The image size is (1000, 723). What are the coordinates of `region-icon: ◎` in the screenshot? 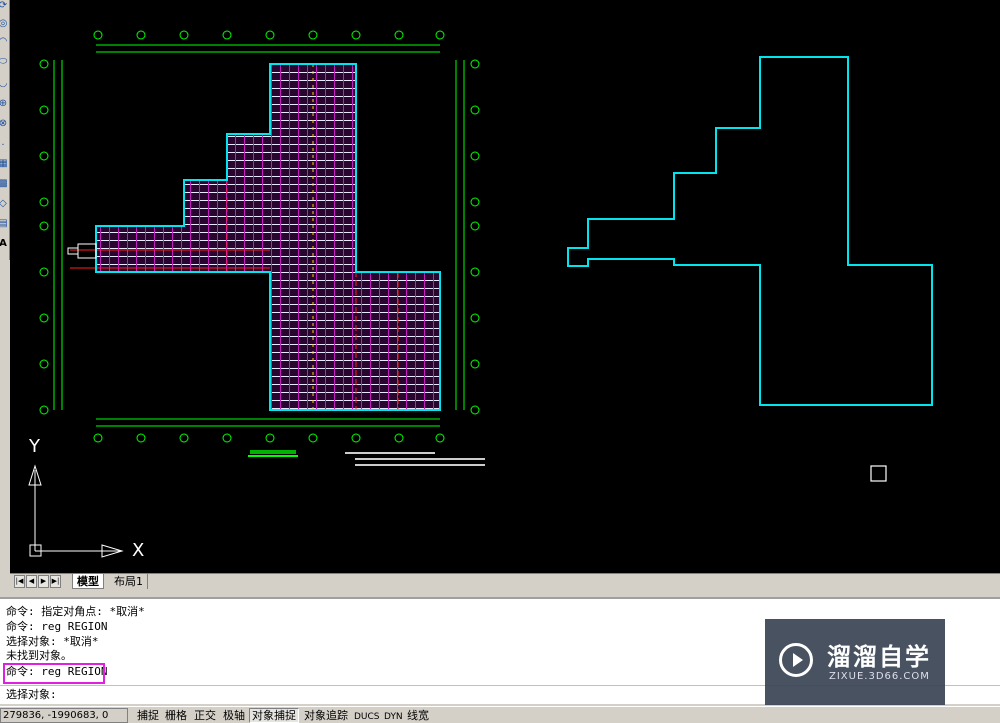 It's located at (4, 24).